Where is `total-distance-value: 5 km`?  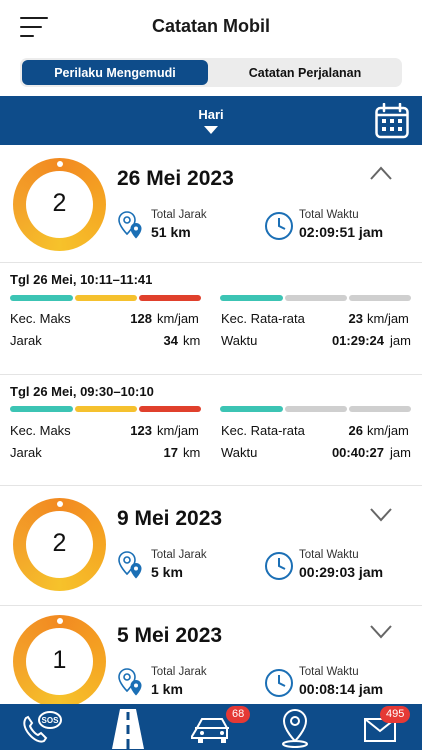
total-distance-value: 5 km is located at coordinates (167, 572).